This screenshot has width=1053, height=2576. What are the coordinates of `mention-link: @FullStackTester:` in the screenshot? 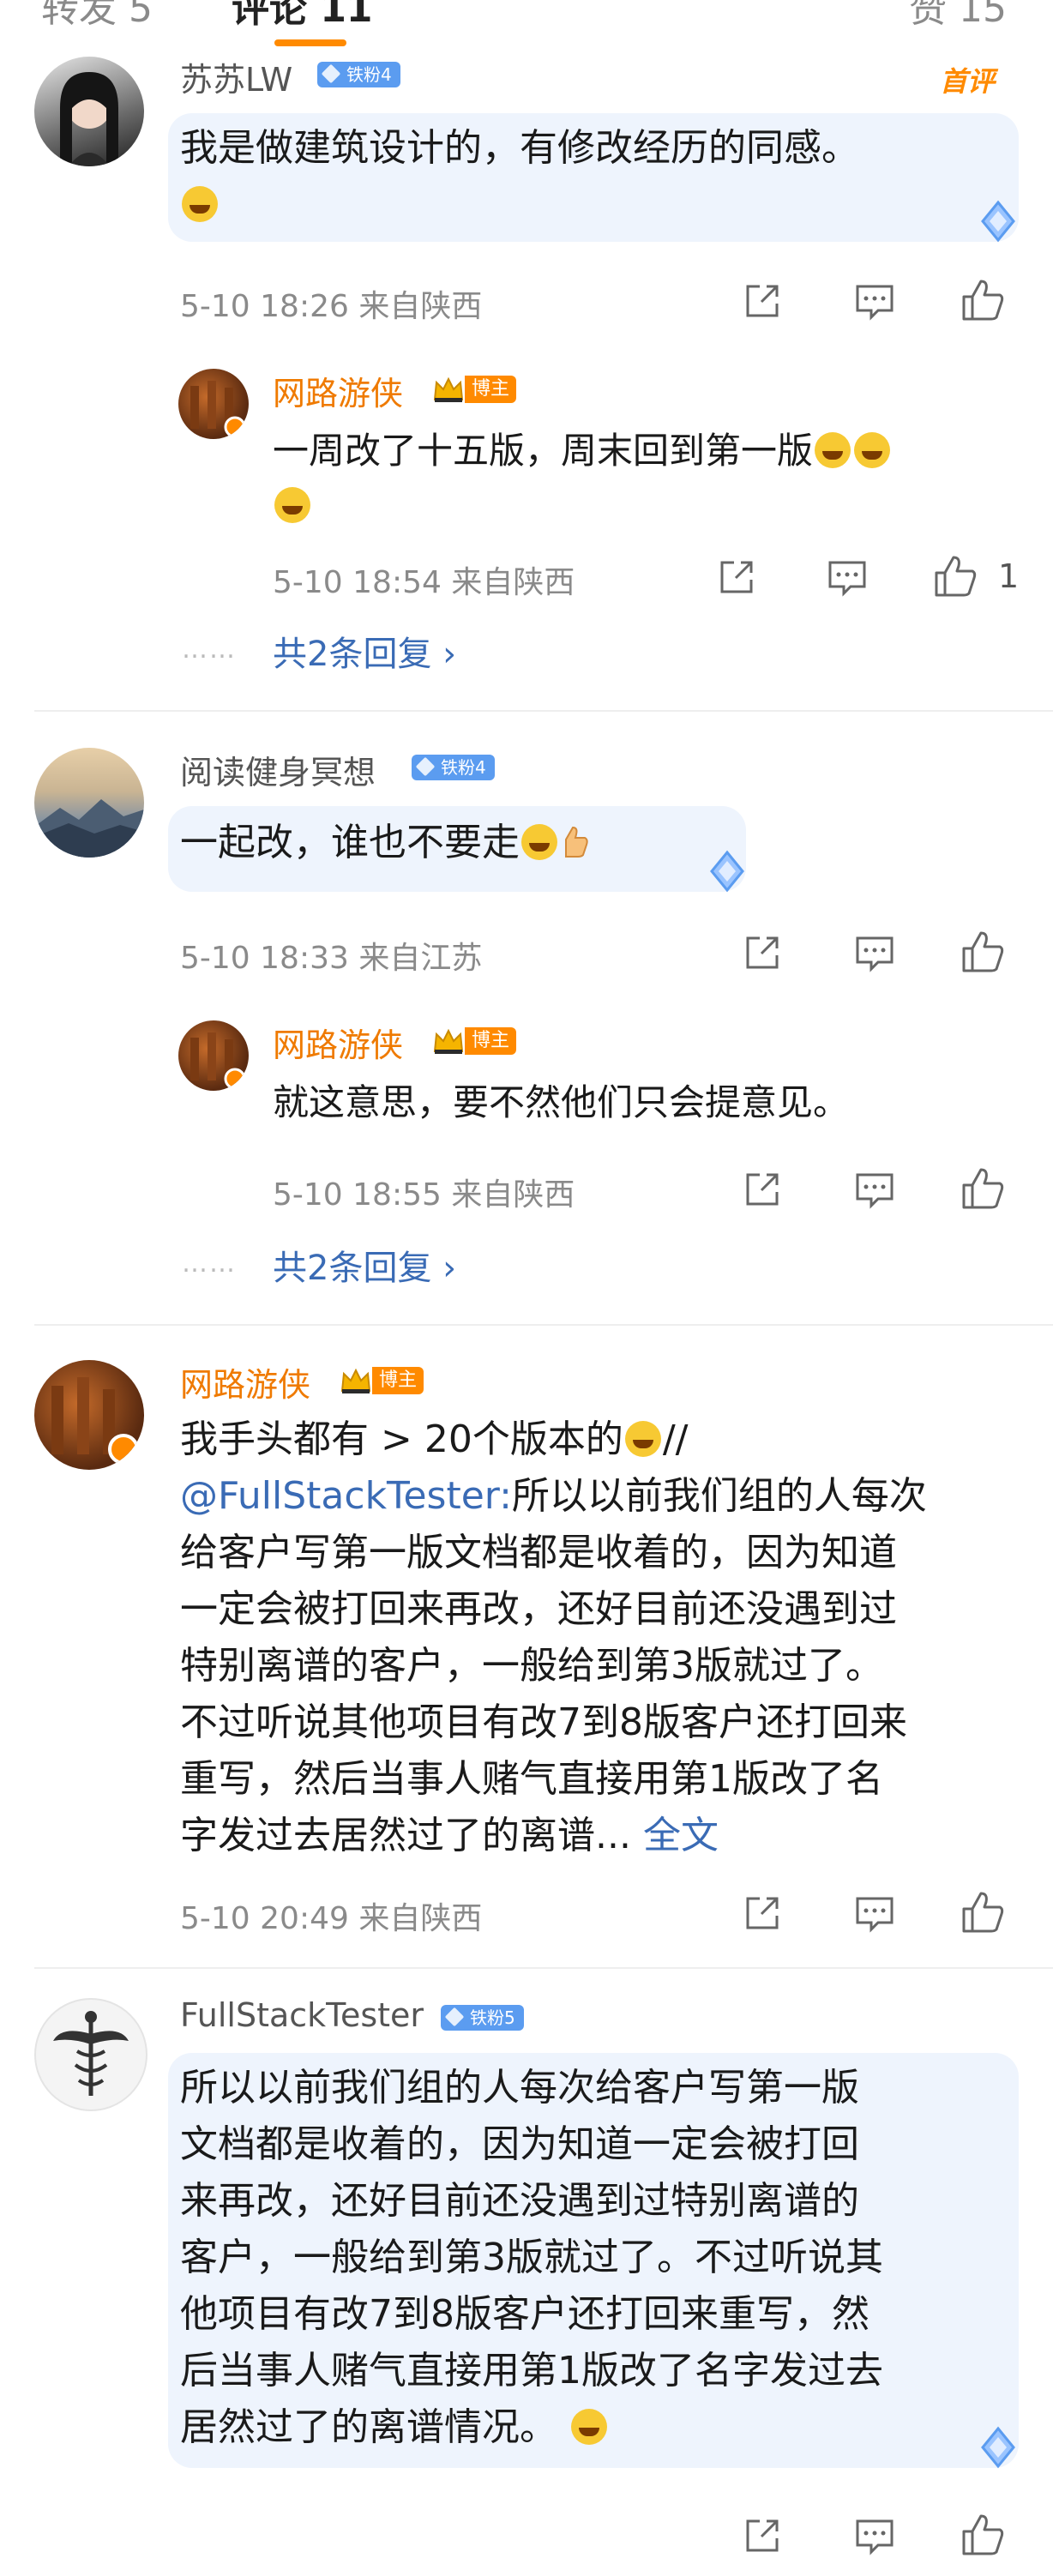 It's located at (346, 1496).